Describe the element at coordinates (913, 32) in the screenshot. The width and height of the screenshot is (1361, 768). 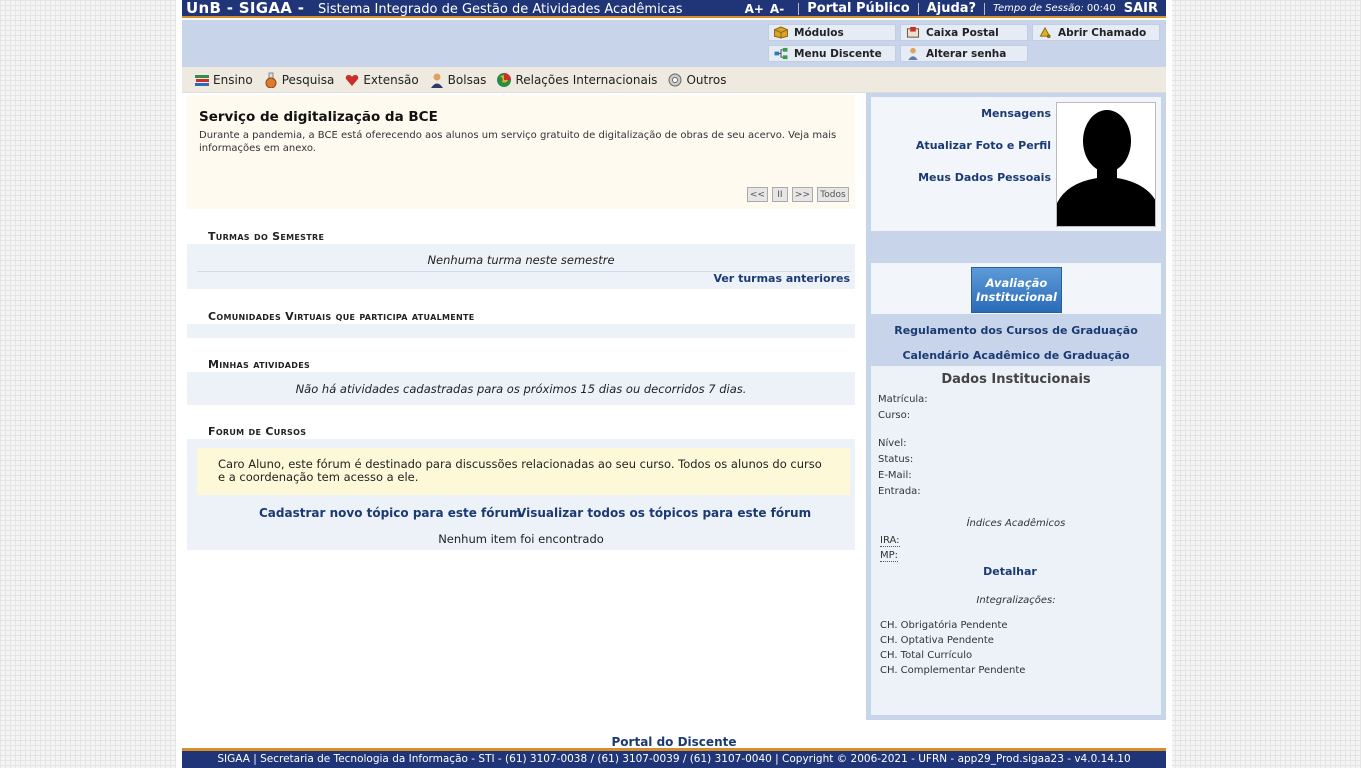
I see `mailbox-icon` at that location.